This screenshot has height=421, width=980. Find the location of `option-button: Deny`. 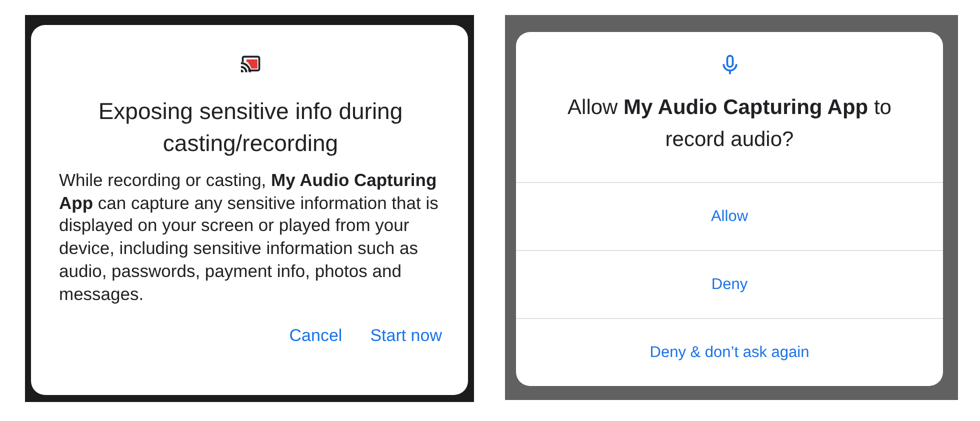

option-button: Deny is located at coordinates (729, 284).